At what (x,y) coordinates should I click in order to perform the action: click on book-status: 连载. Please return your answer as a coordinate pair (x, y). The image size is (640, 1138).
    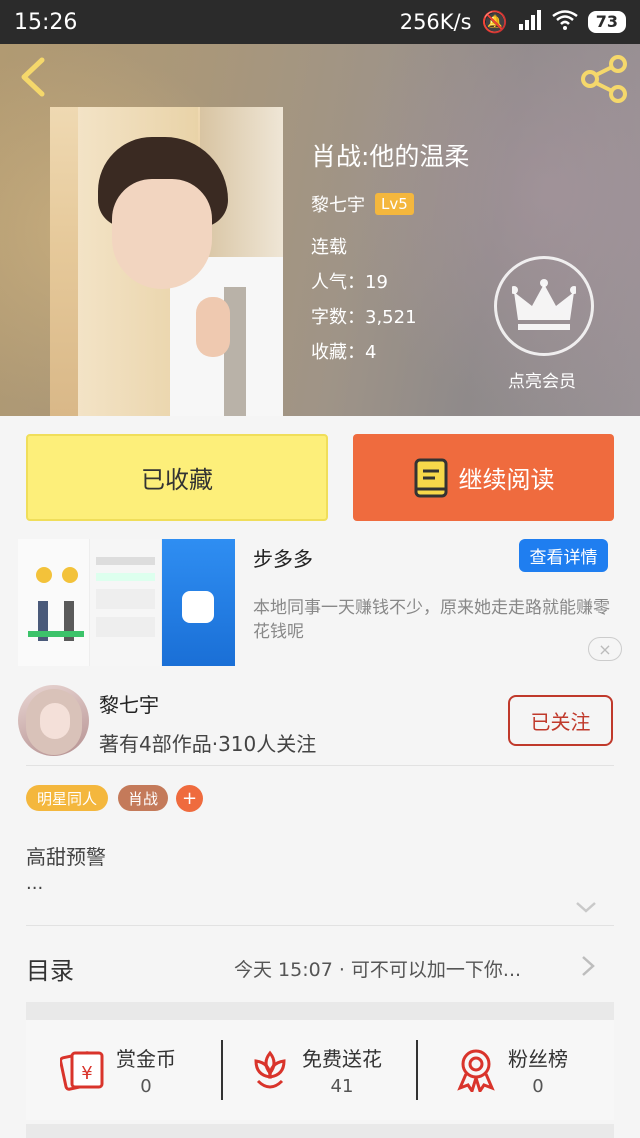
    Looking at the image, I should click on (329, 247).